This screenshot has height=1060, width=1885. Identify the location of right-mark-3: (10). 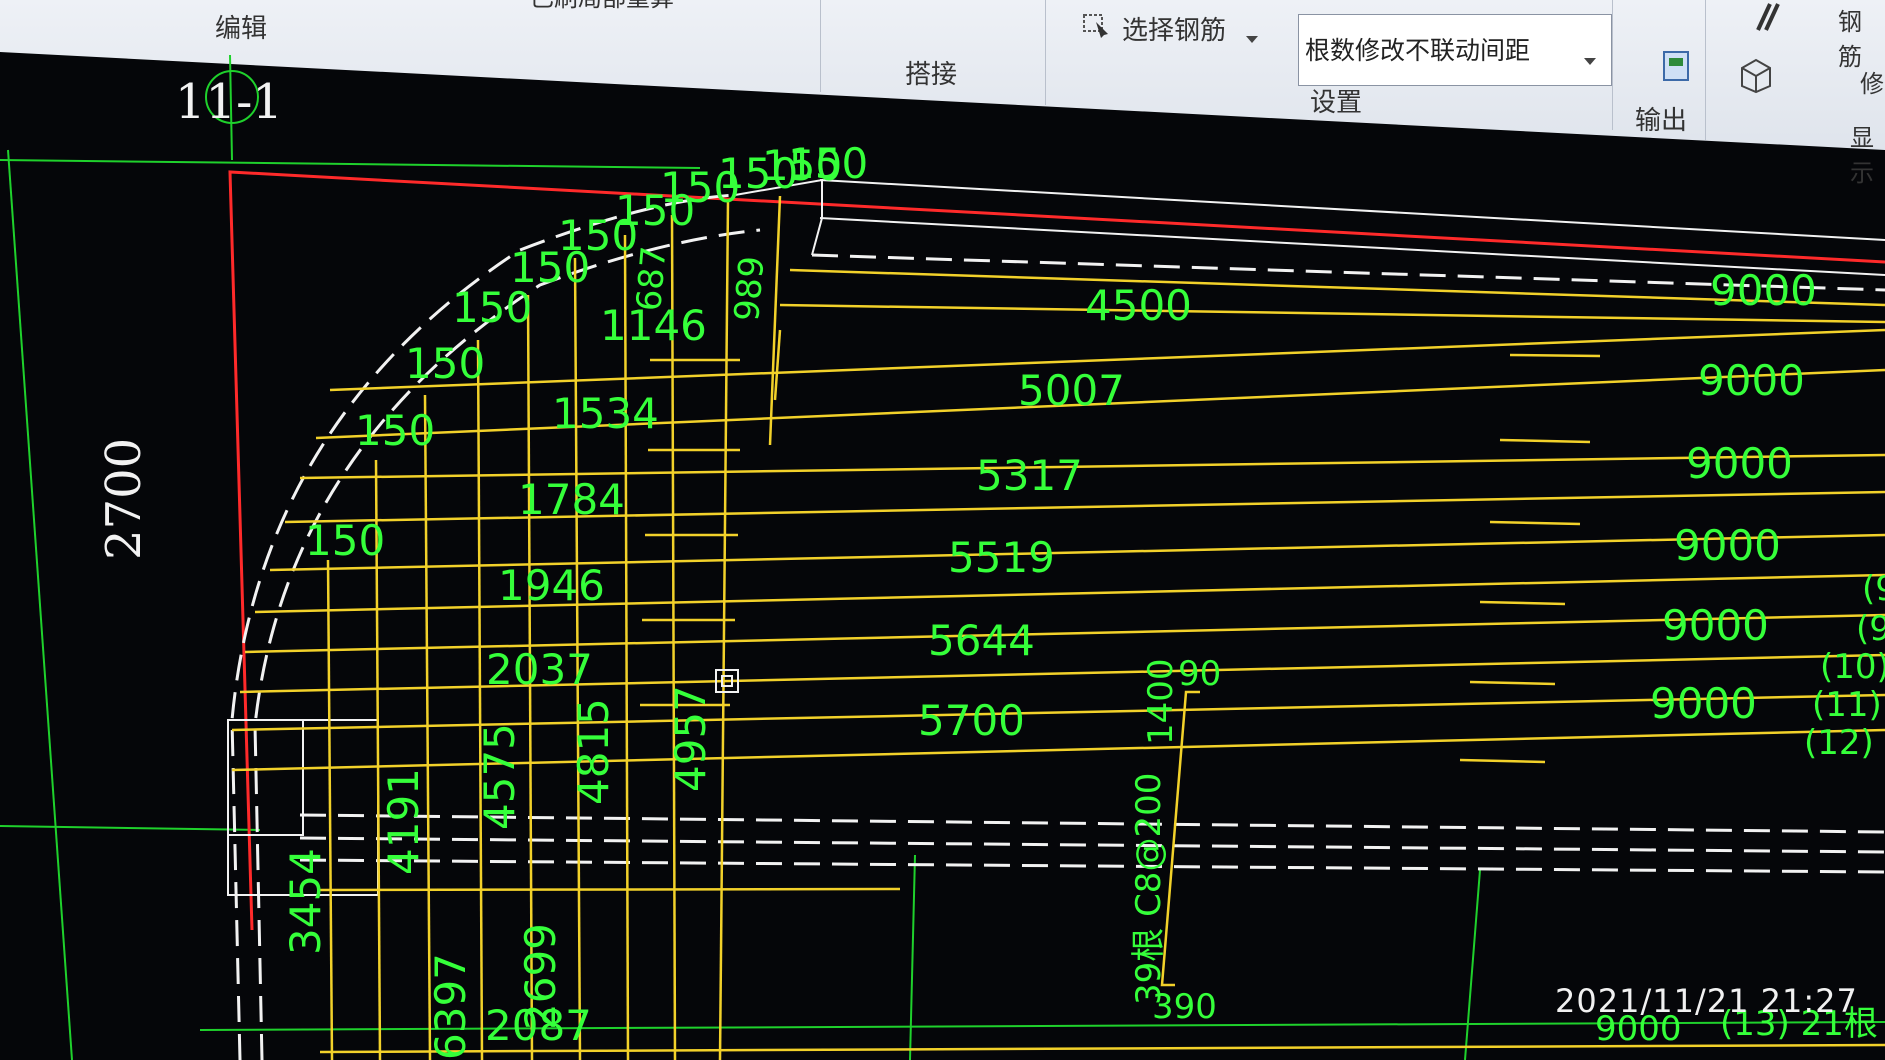
(1852, 667).